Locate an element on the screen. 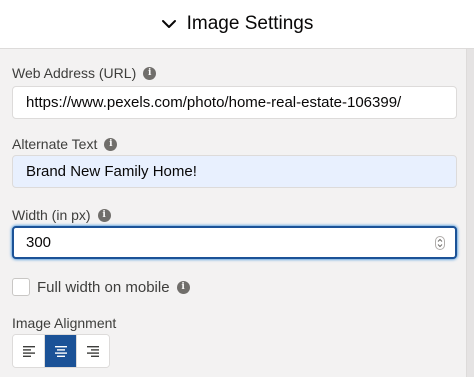 The width and height of the screenshot is (474, 377). number-spinner-icon is located at coordinates (440, 242).